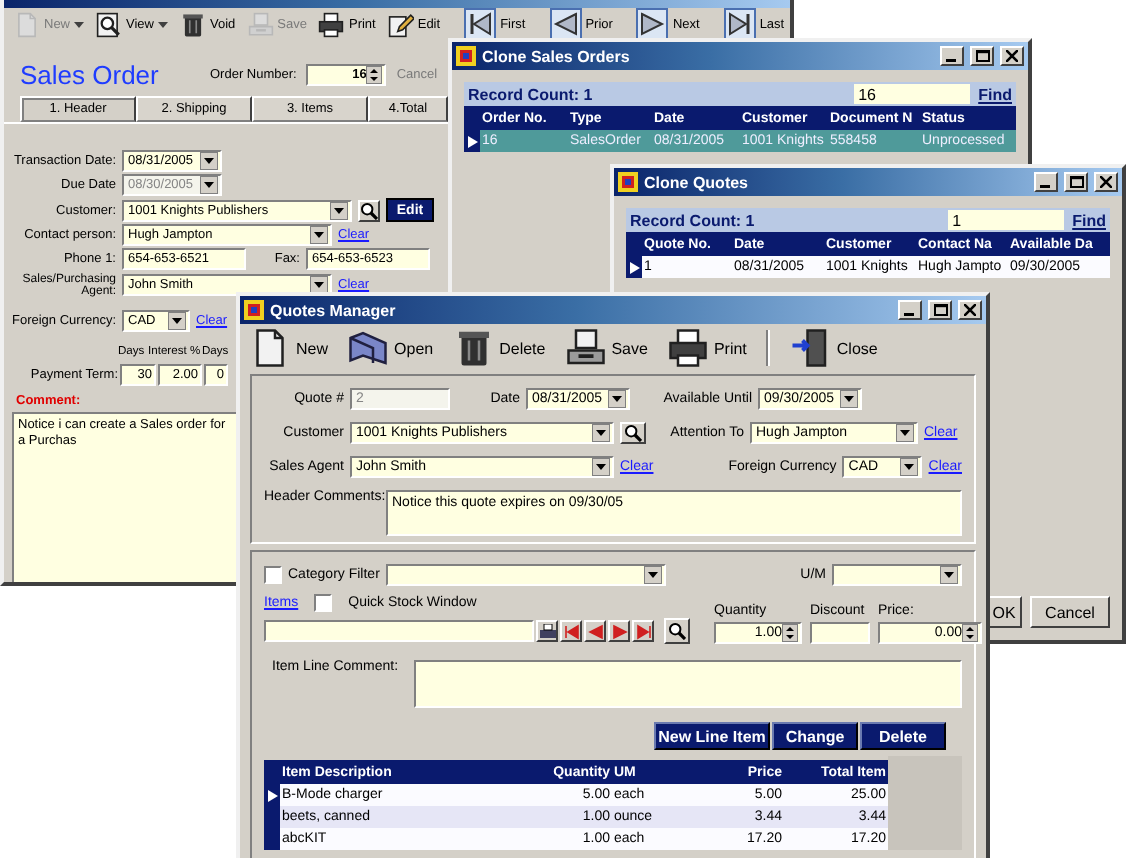 This screenshot has height=858, width=1138. I want to click on window-title: Clone Sales Orders, so click(557, 56).